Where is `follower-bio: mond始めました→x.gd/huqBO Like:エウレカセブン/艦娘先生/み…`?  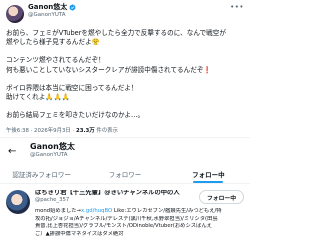
follower-bio: mond始めました→x.gd/huqBO Like:エウレカセブン/艦娘先生/み… is located at coordinates (139, 223).